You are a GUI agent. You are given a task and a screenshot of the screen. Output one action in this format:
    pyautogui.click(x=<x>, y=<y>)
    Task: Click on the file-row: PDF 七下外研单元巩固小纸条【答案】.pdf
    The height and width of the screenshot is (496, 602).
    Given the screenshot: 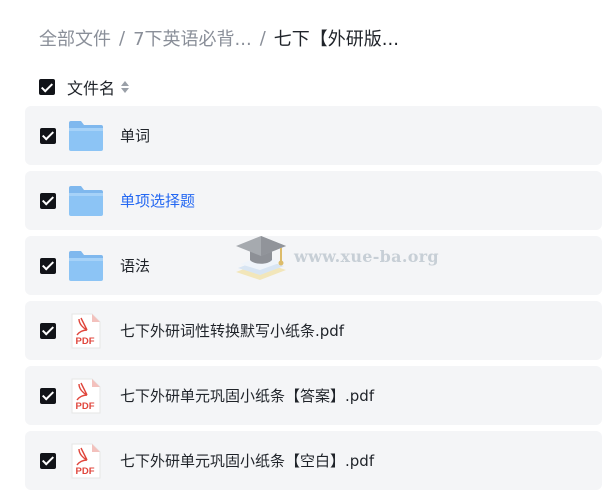 What is the action you would take?
    pyautogui.click(x=313, y=395)
    